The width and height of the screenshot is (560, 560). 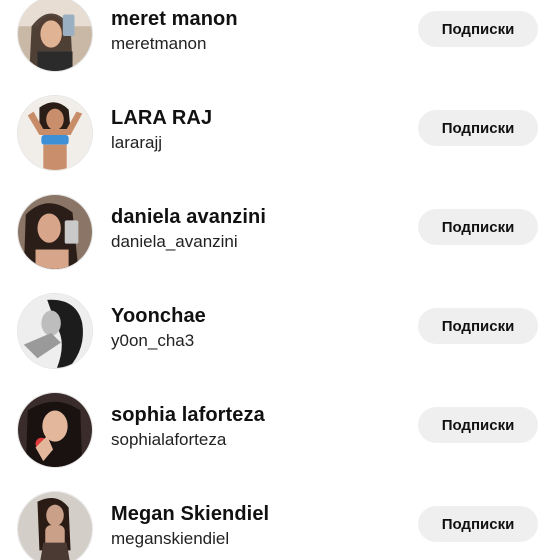 I want to click on user-handle: meganskiendiel, so click(x=170, y=538).